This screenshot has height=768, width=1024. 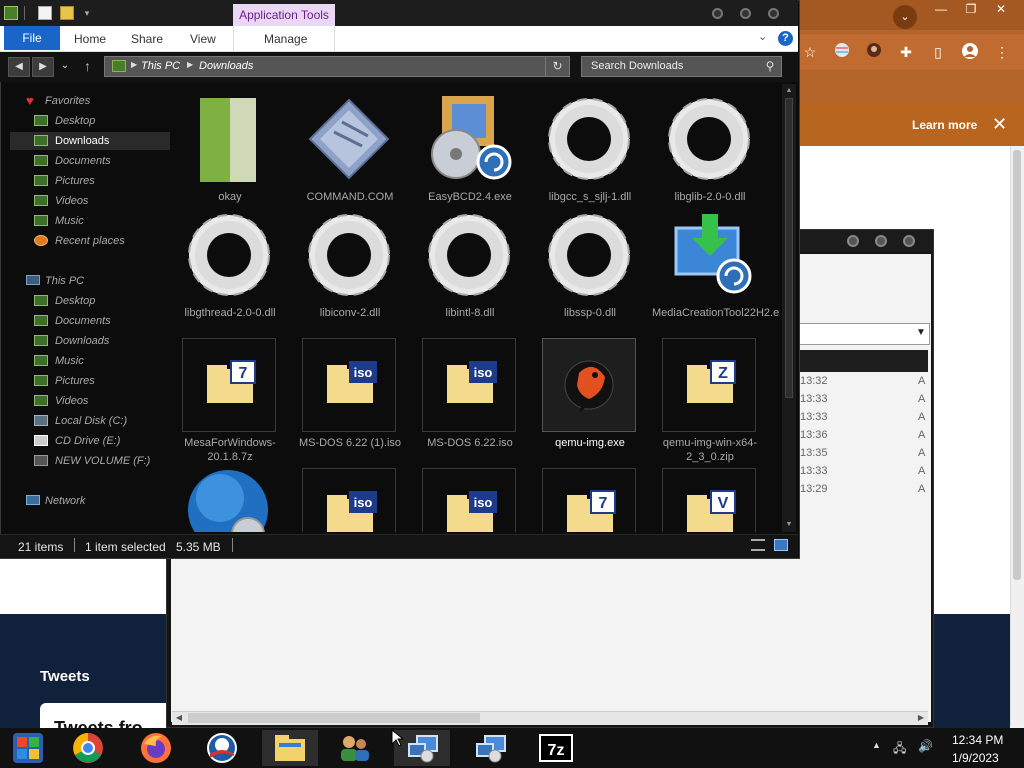 What do you see at coordinates (717, 13) in the screenshot?
I see `explorer-minimize-button` at bounding box center [717, 13].